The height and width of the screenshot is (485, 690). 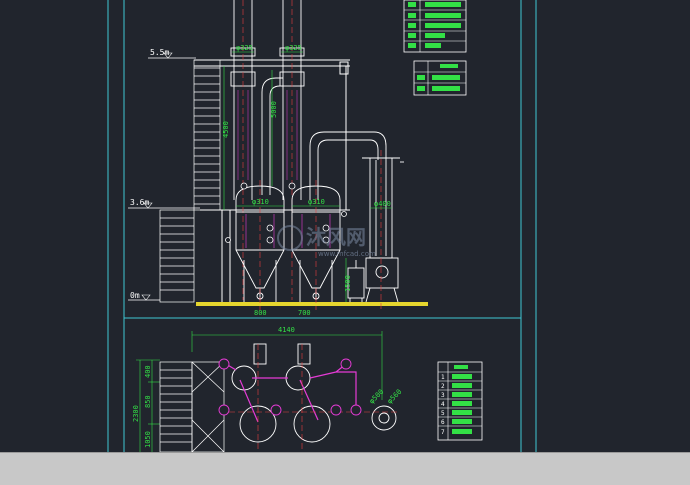 What do you see at coordinates (304, 313) in the screenshot?
I see `dim-base-b: 700` at bounding box center [304, 313].